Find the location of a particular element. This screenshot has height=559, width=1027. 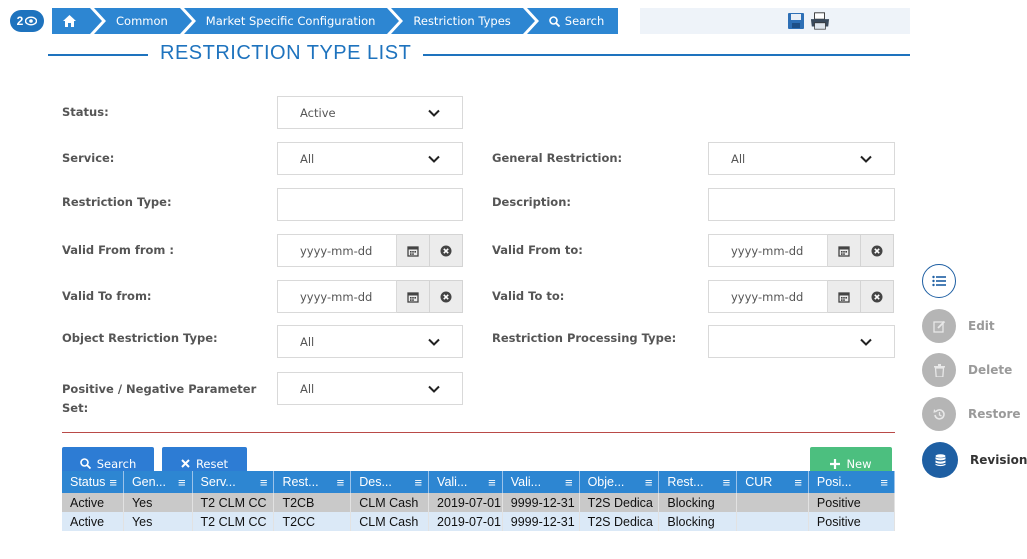

search-icon is located at coordinates (554, 21).